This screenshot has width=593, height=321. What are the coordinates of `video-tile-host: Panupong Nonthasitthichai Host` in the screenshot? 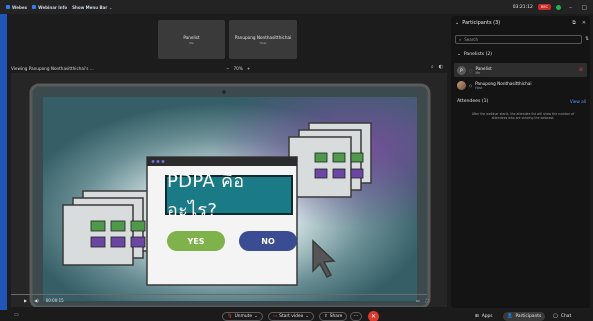 It's located at (263, 39).